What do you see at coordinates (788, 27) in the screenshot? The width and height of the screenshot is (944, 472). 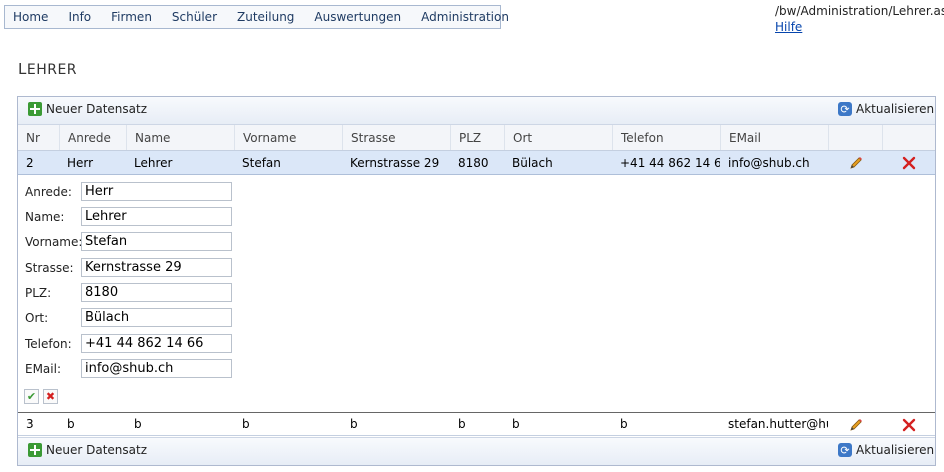 I see `help-link: Hilfe` at bounding box center [788, 27].